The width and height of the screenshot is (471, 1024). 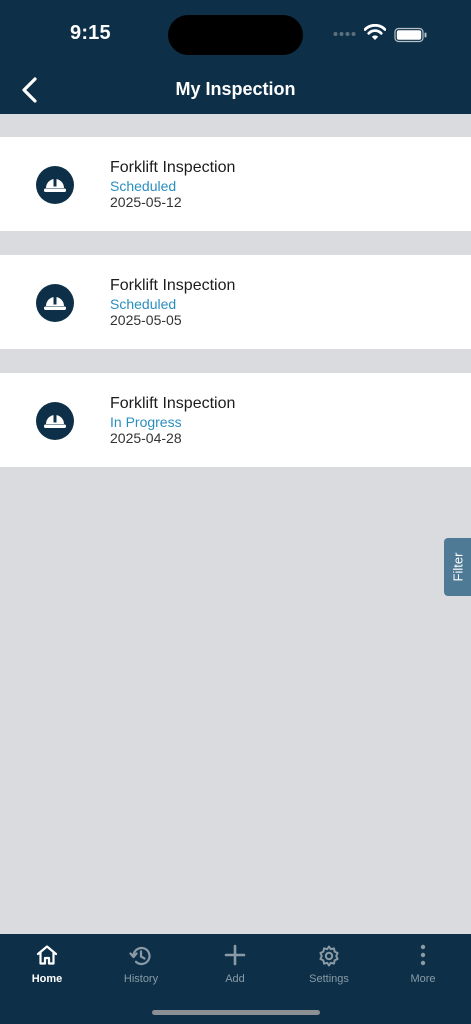 I want to click on tab-label: Settings, so click(x=329, y=979).